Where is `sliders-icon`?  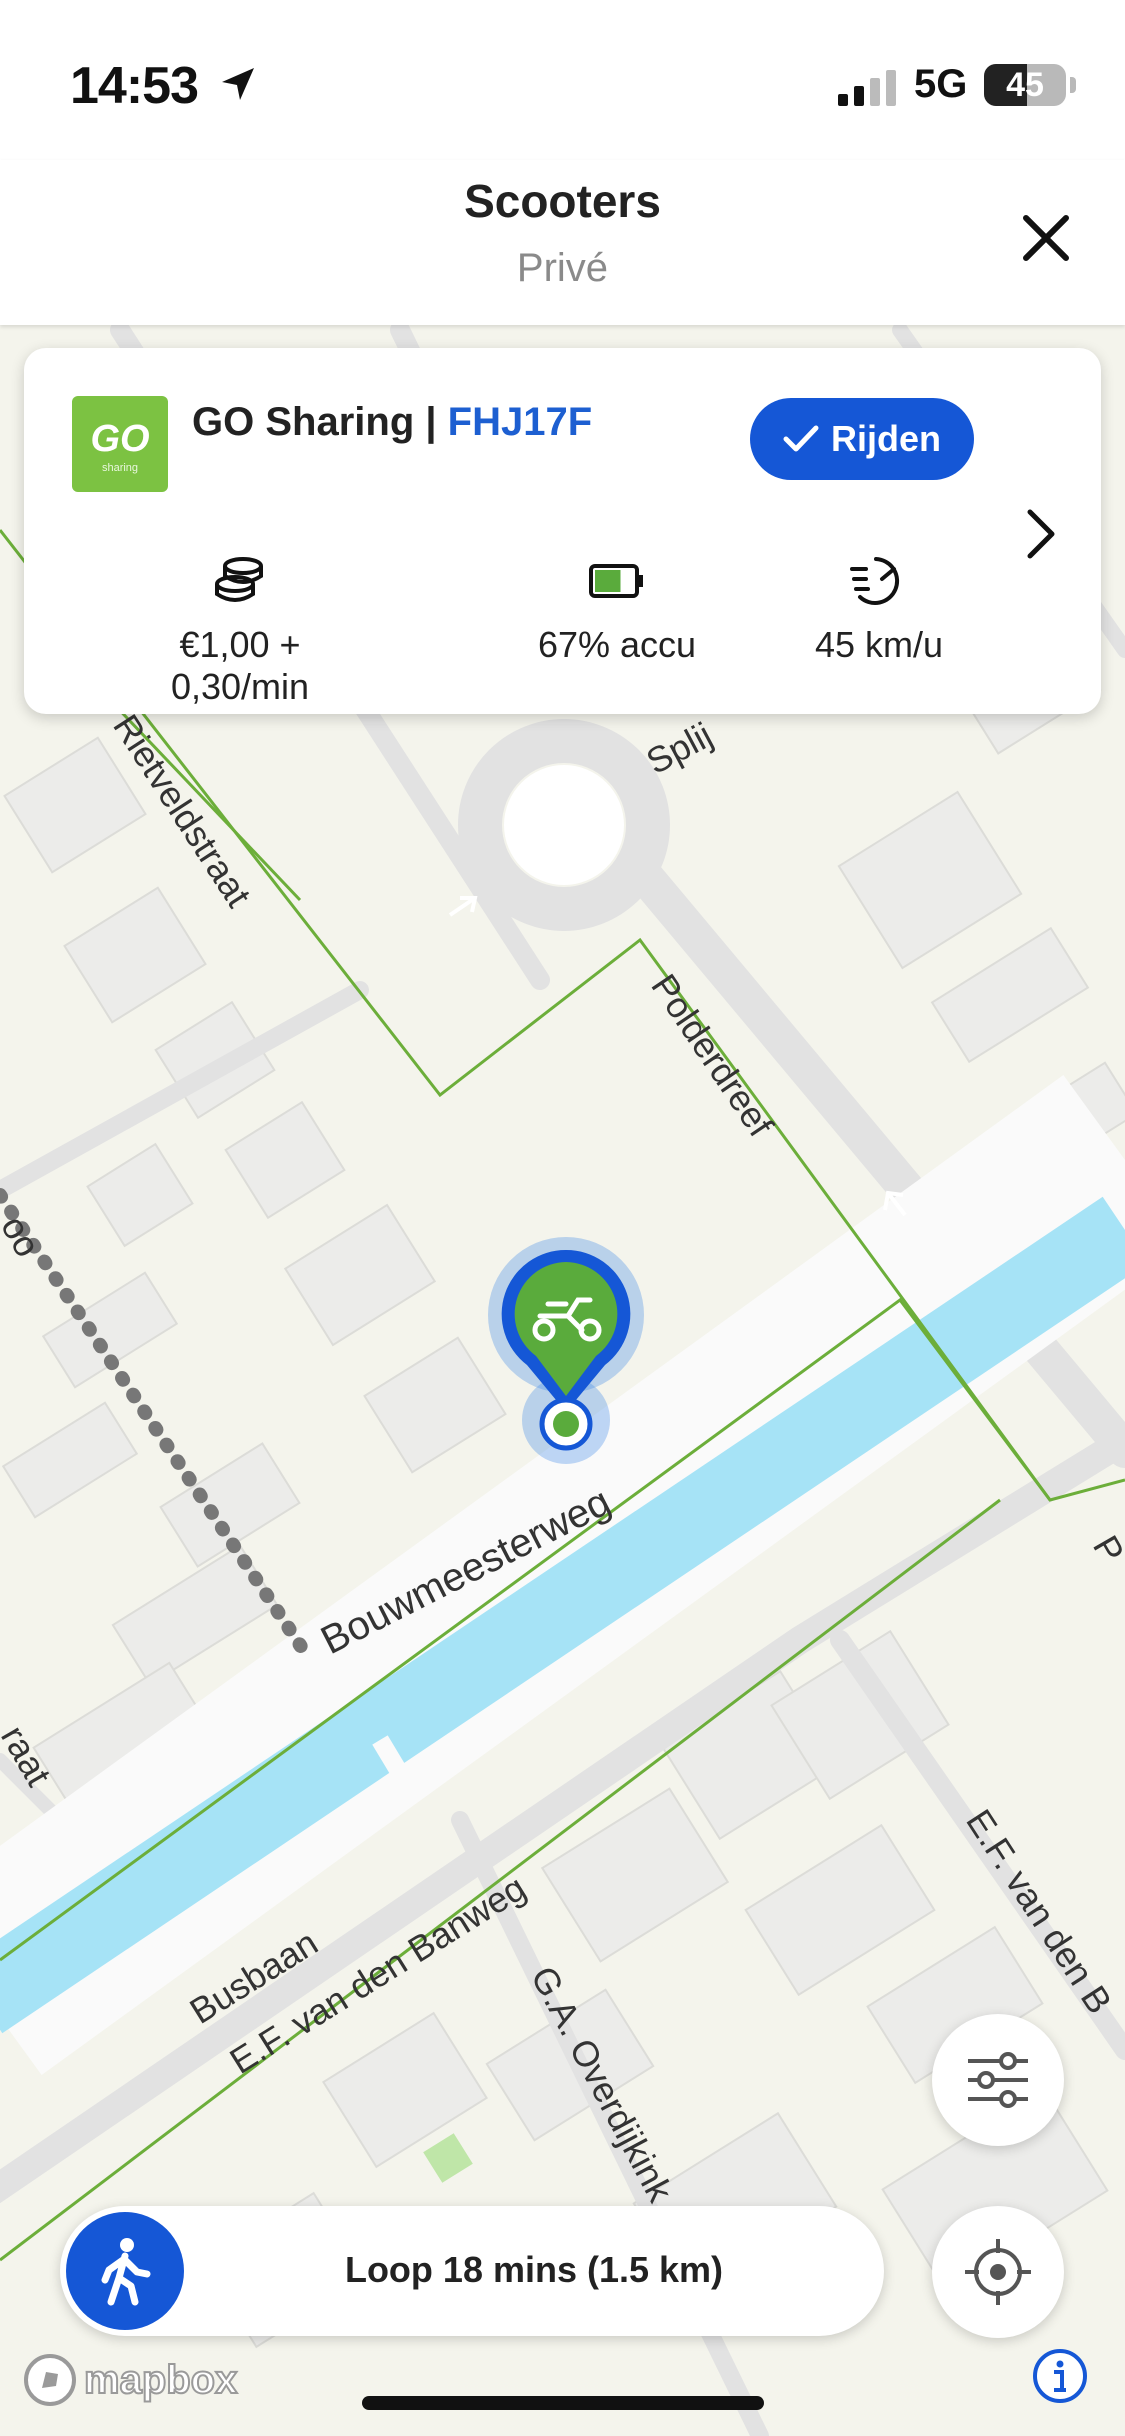
sliders-icon is located at coordinates (998, 2080).